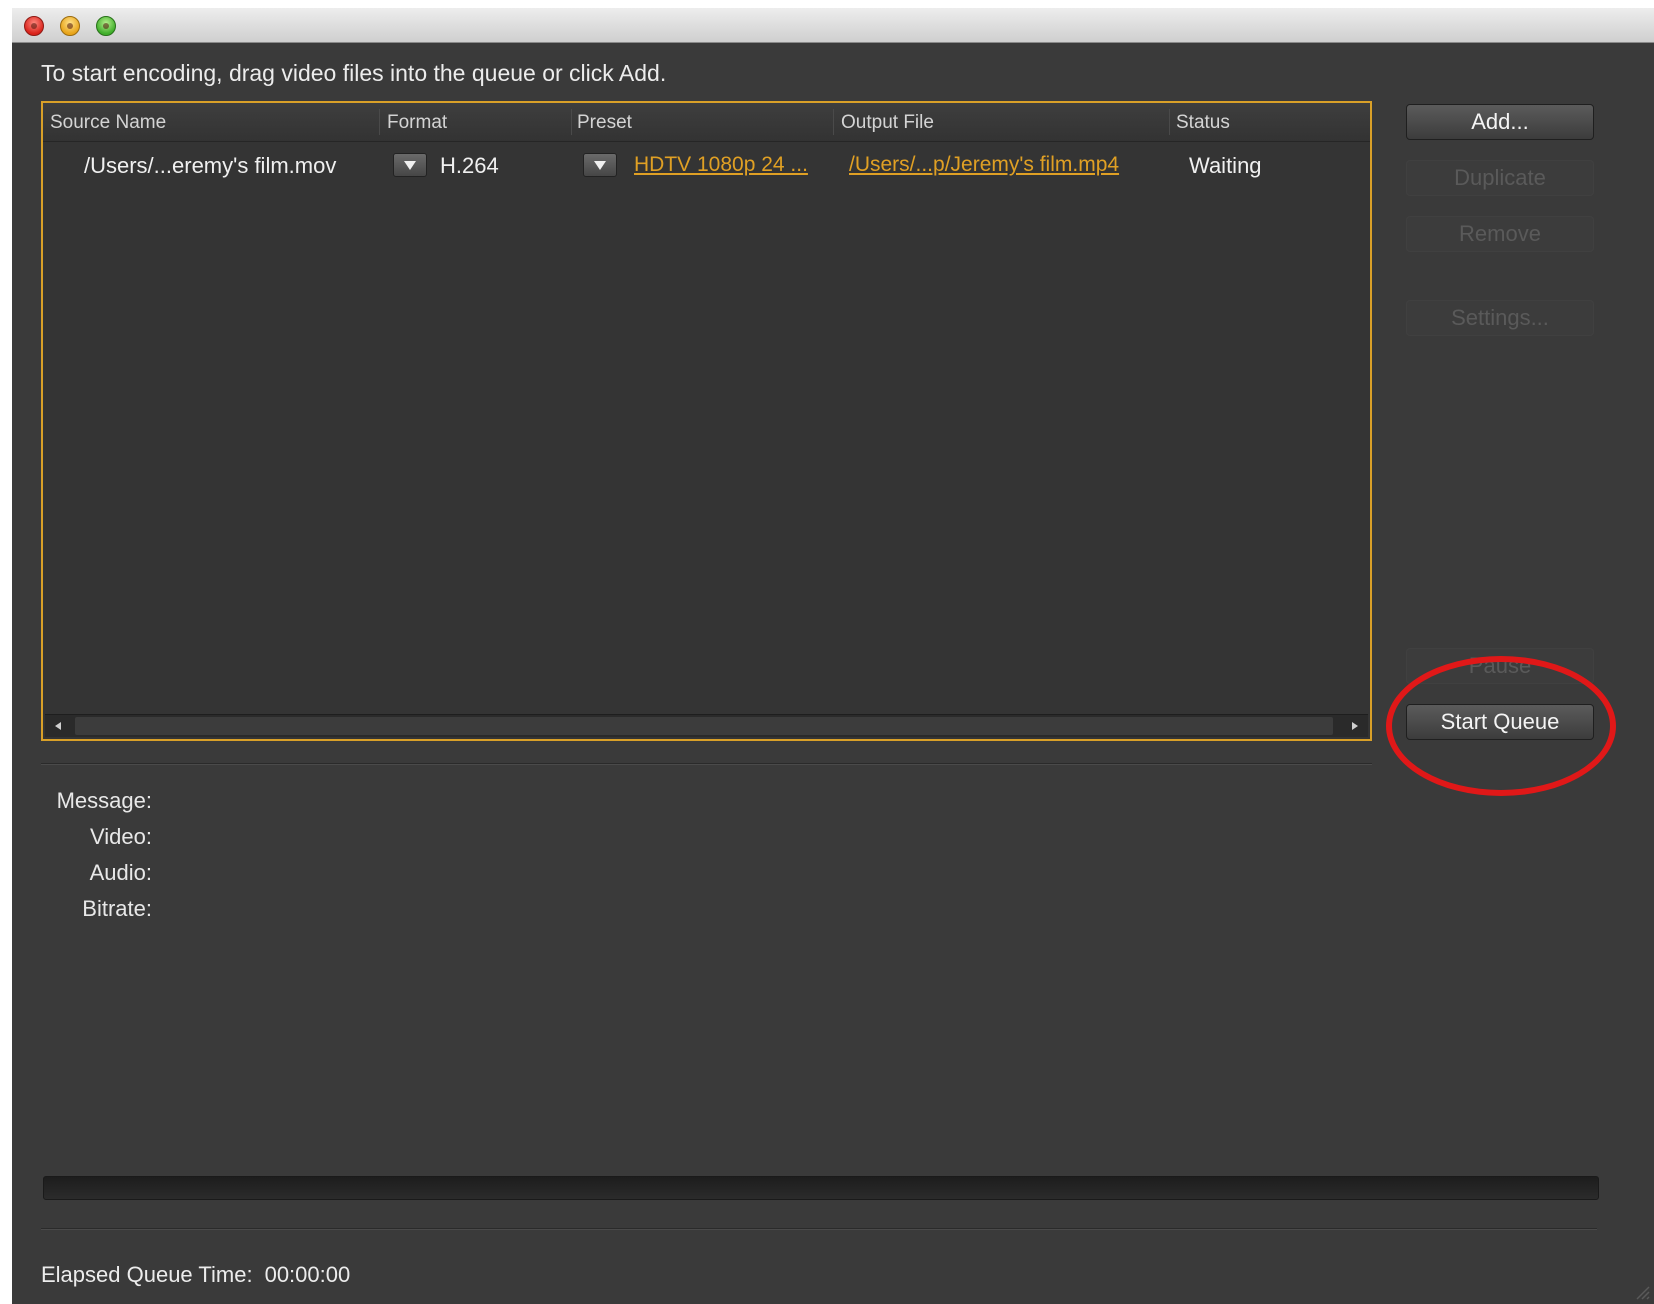 The width and height of the screenshot is (1654, 1304). Describe the element at coordinates (1500, 666) in the screenshot. I see `pause-button: Pause` at that location.